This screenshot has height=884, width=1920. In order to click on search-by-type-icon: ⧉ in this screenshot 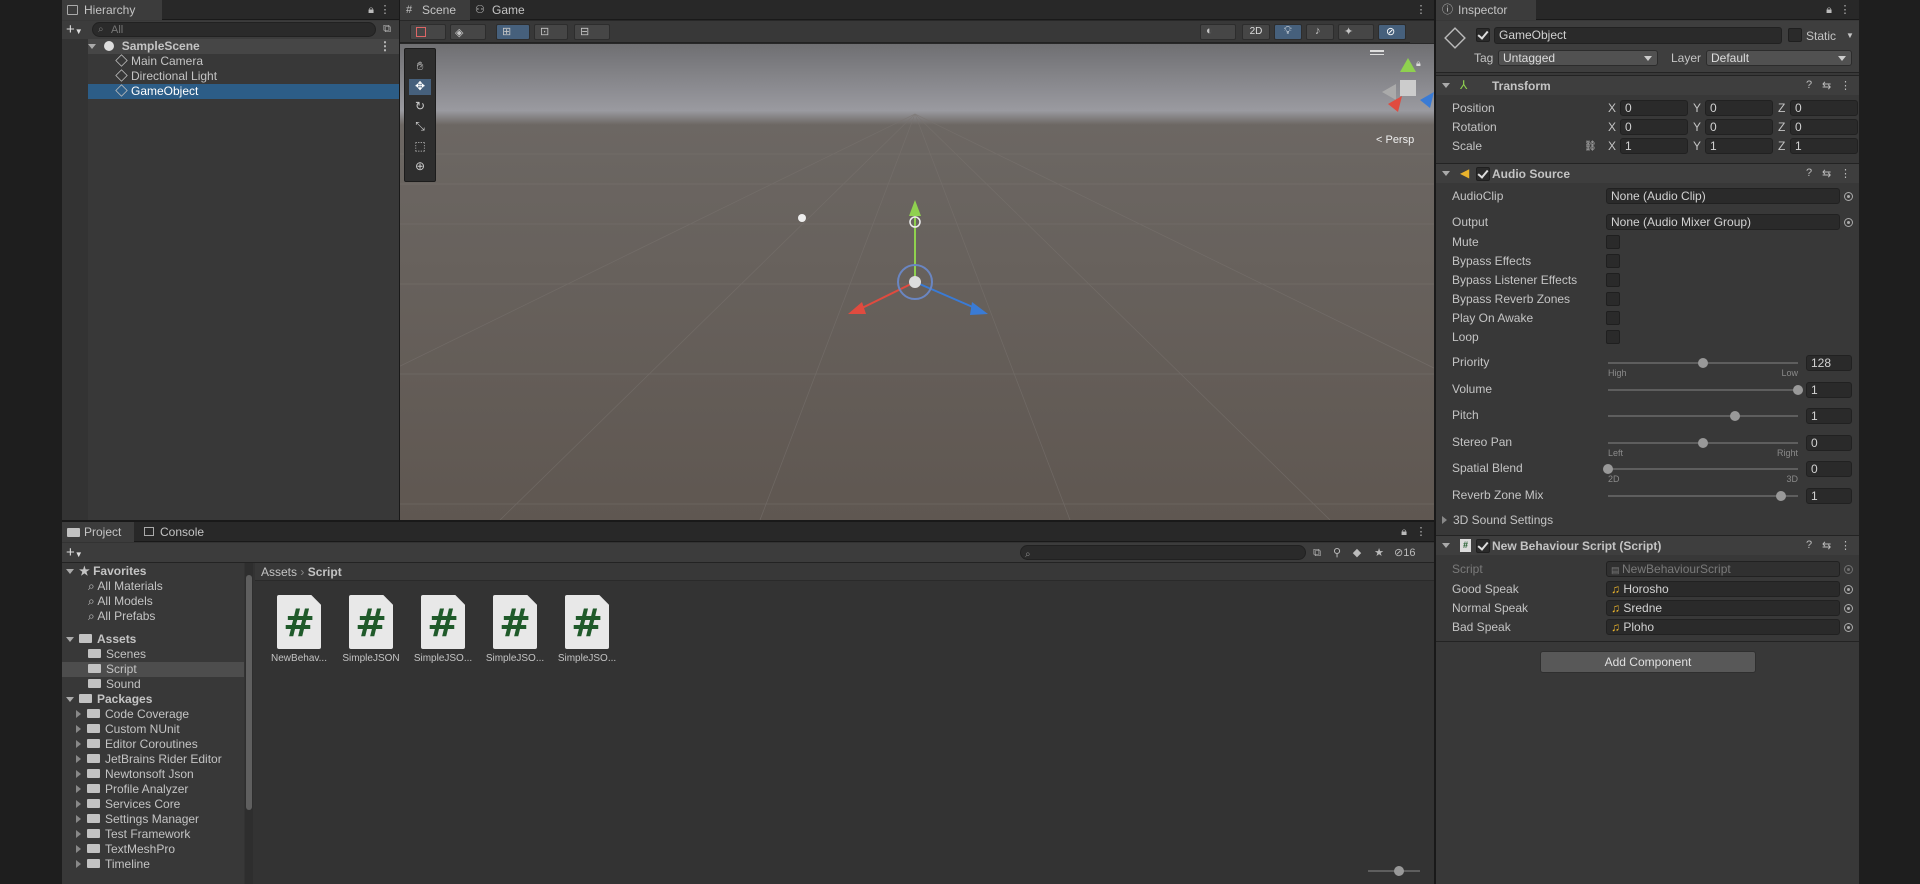, I will do `click(1317, 553)`.